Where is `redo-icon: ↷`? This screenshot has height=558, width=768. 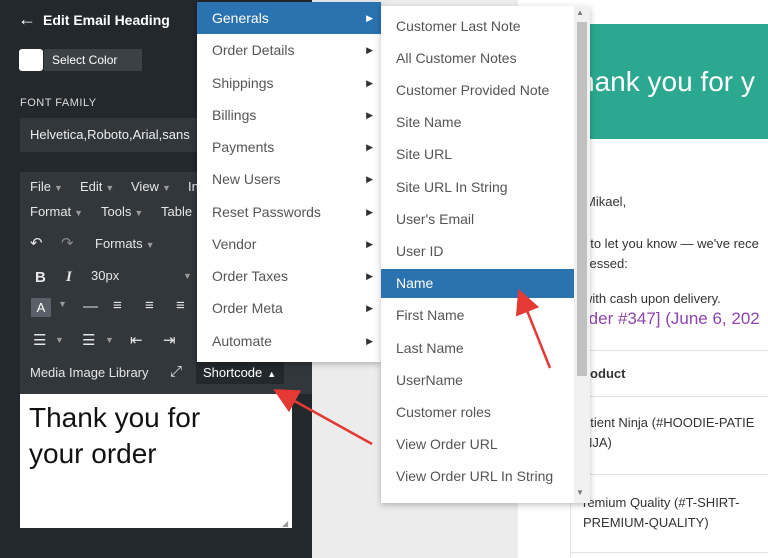 redo-icon: ↷ is located at coordinates (67, 243).